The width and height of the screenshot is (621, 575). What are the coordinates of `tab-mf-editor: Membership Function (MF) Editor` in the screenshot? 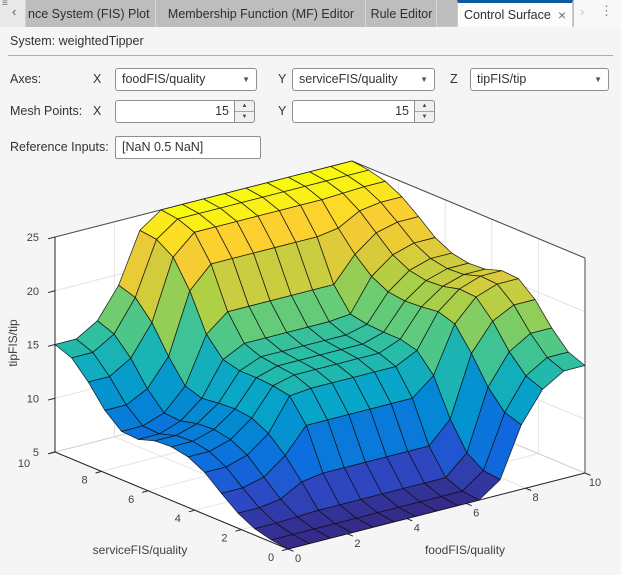 It's located at (261, 13).